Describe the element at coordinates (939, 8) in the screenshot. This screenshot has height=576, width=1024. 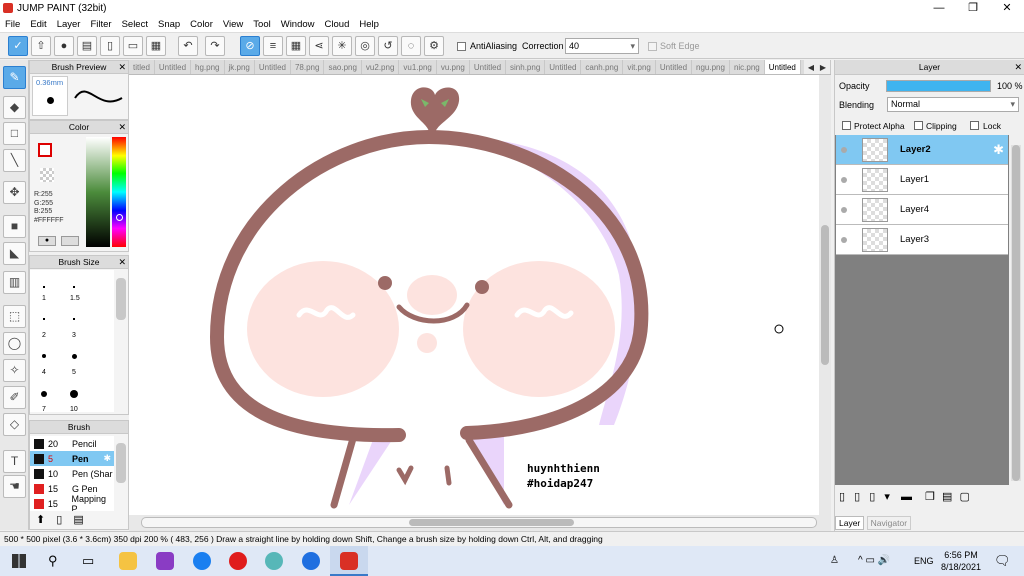
I see `minimize-button: —` at that location.